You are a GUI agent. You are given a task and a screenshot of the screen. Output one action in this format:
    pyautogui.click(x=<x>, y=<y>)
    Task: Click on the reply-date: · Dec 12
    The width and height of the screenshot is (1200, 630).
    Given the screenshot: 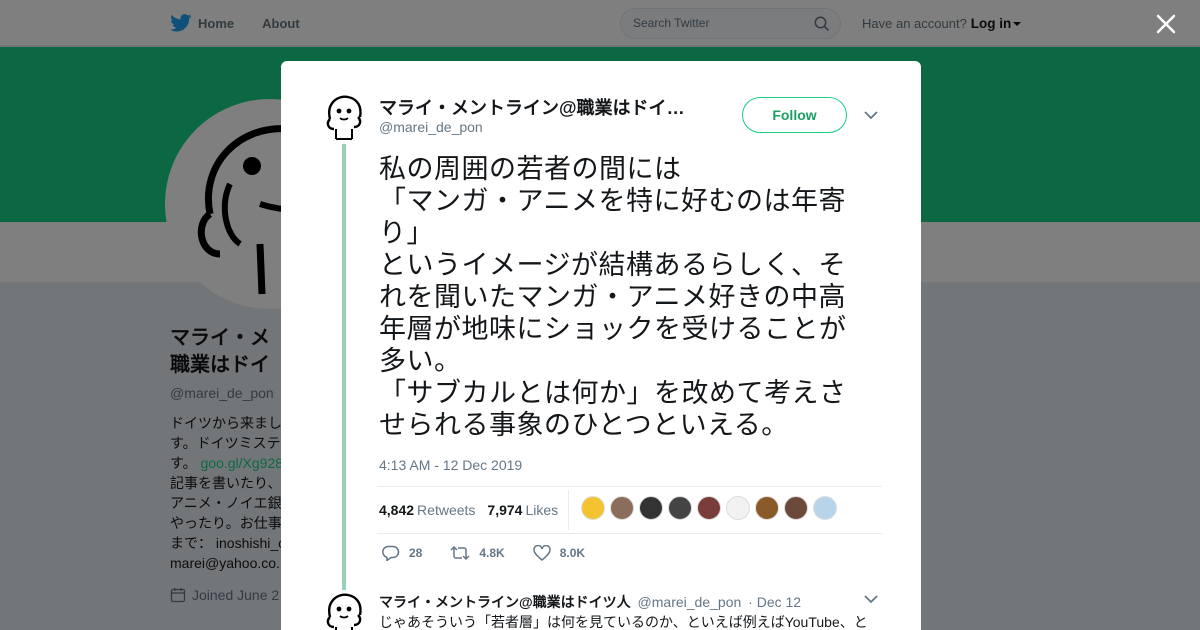 What is the action you would take?
    pyautogui.click(x=774, y=602)
    